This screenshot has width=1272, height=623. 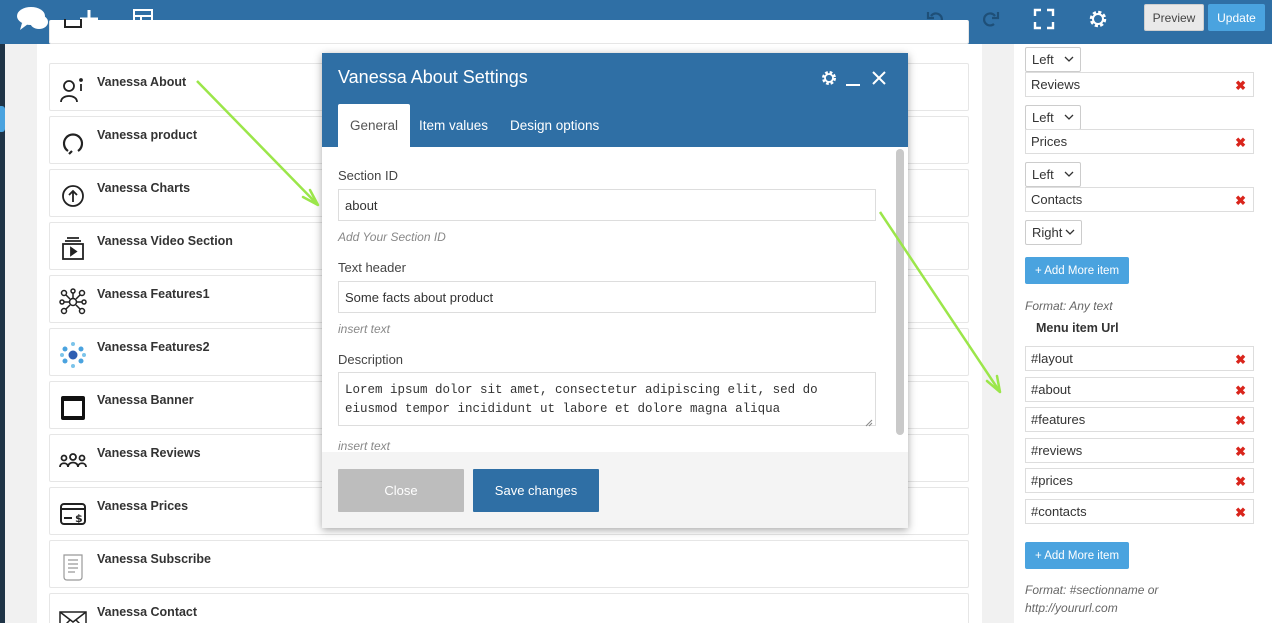 I want to click on url-field: #features ✖, so click(x=1139, y=419).